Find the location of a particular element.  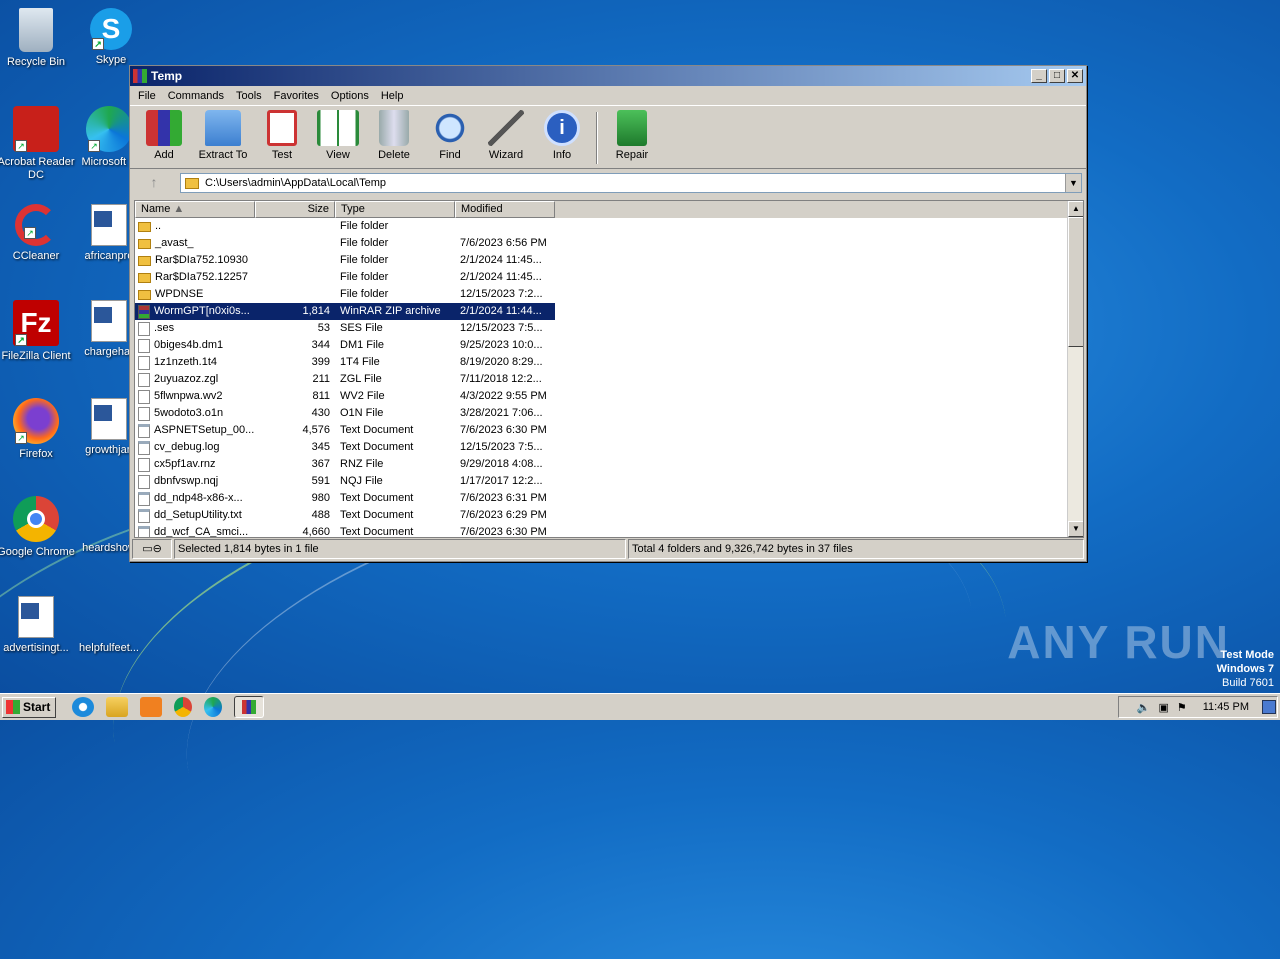

info-button: i Info is located at coordinates (562, 135).